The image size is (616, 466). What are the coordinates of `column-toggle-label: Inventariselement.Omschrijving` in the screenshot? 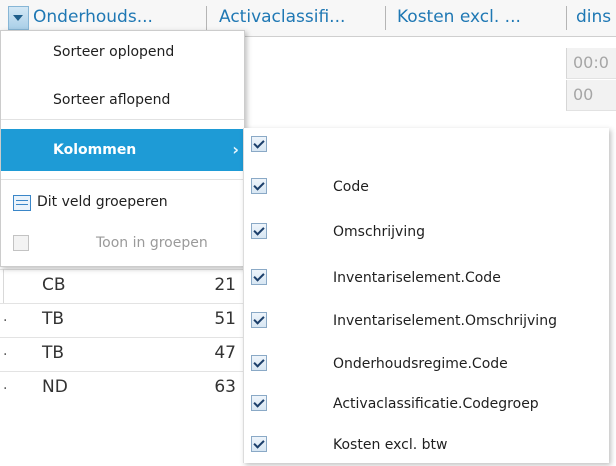 It's located at (445, 321).